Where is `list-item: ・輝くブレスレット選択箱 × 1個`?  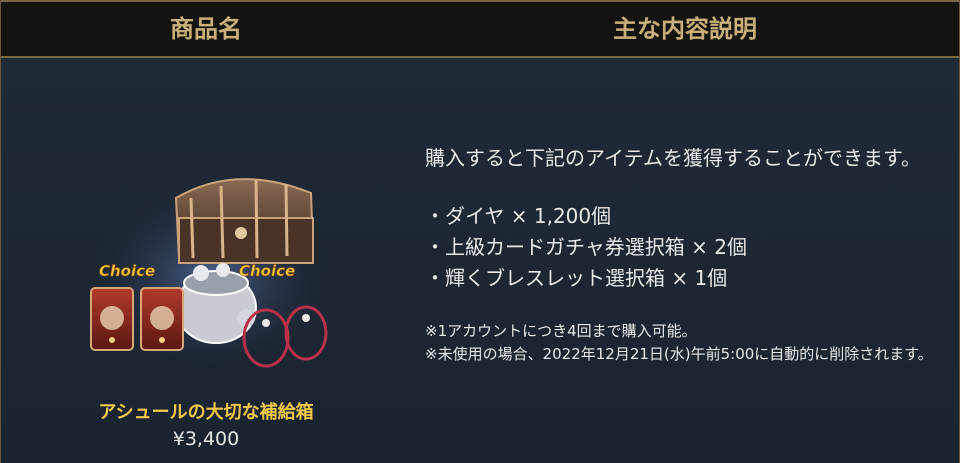
list-item: ・輝くブレスレット選択箱 × 1個 is located at coordinates (576, 278).